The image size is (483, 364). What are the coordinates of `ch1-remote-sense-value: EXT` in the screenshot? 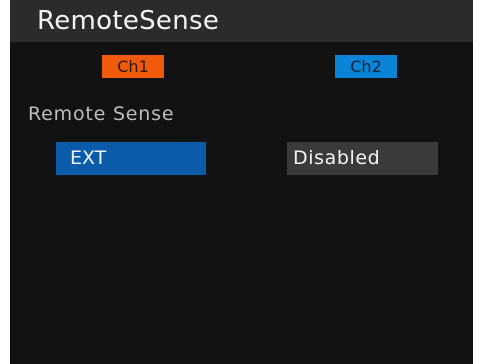 It's located at (131, 158).